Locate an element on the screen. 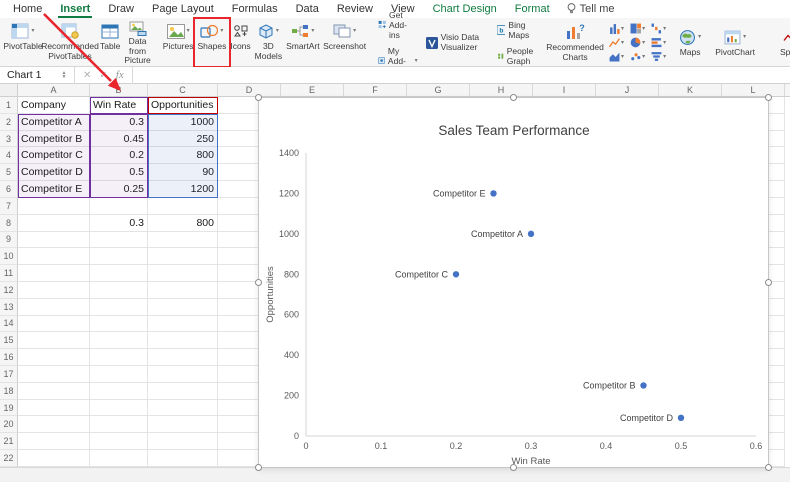 The width and height of the screenshot is (790, 482). cell-B16 is located at coordinates (119, 357).